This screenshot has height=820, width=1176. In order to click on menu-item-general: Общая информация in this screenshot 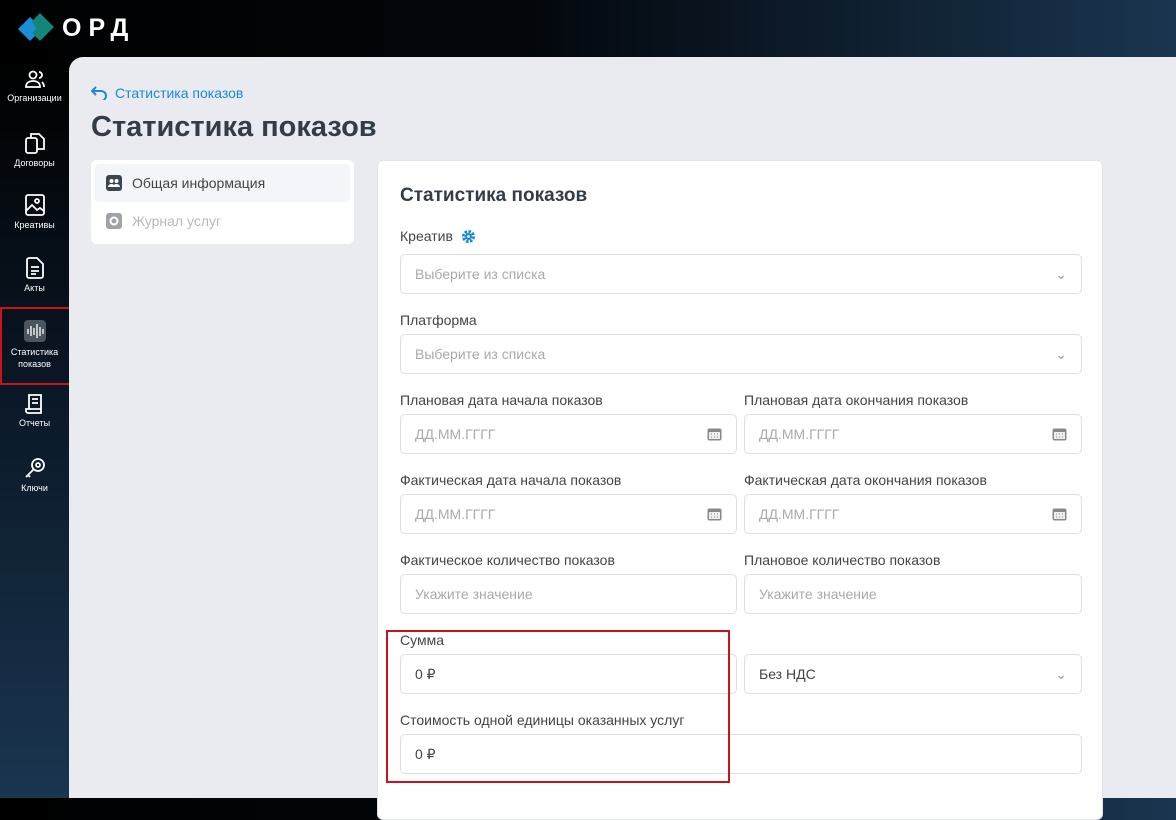, I will do `click(222, 183)`.